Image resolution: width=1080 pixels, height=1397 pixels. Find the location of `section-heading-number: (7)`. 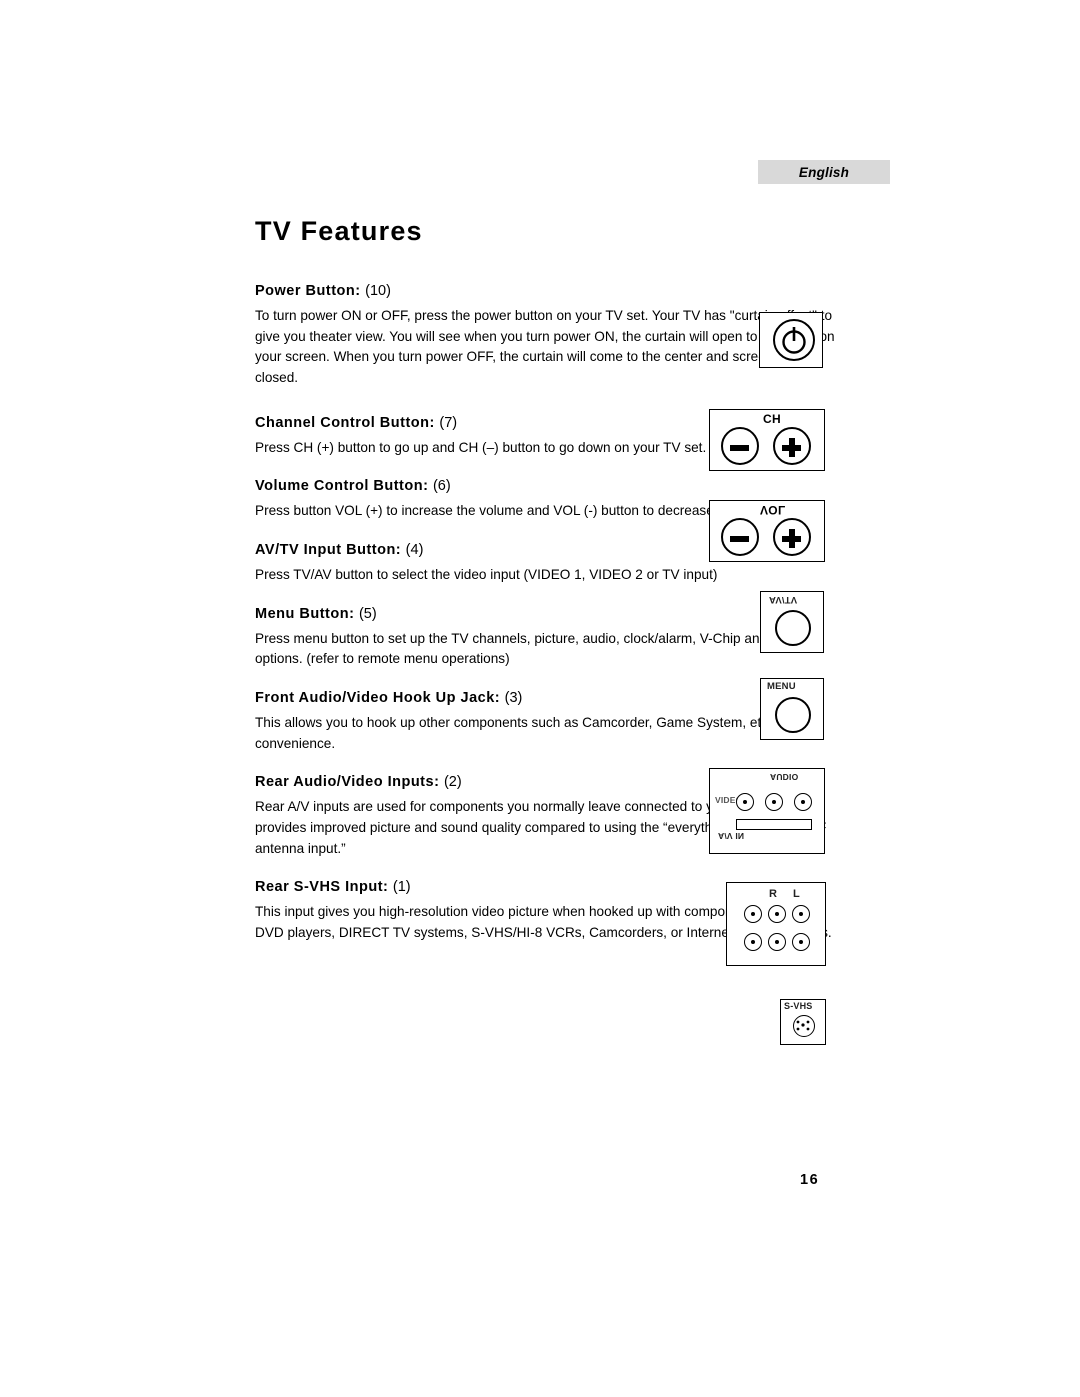

section-heading-number: (7) is located at coordinates (448, 422).